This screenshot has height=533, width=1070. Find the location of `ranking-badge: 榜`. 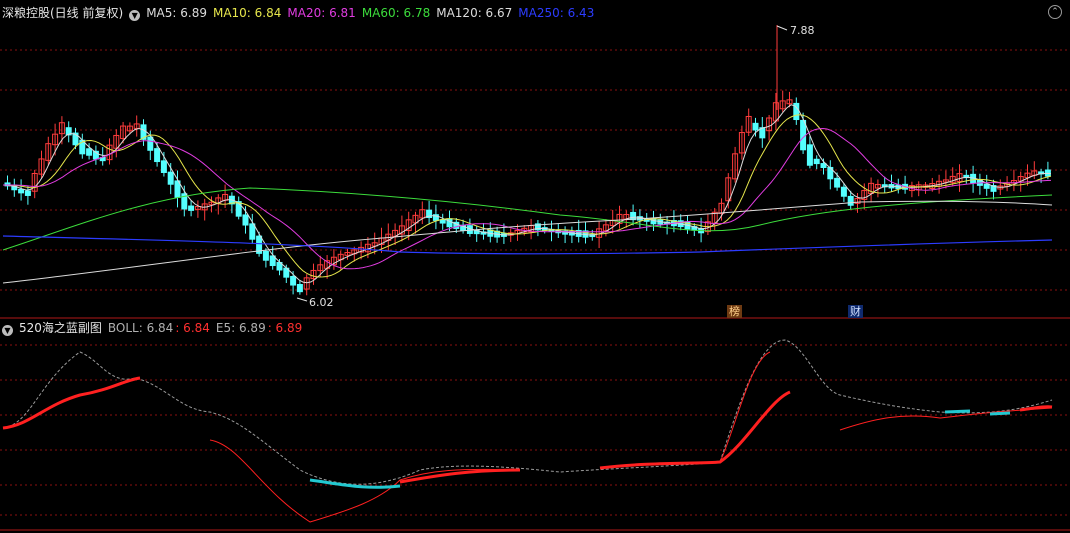

ranking-badge: 榜 is located at coordinates (734, 311).